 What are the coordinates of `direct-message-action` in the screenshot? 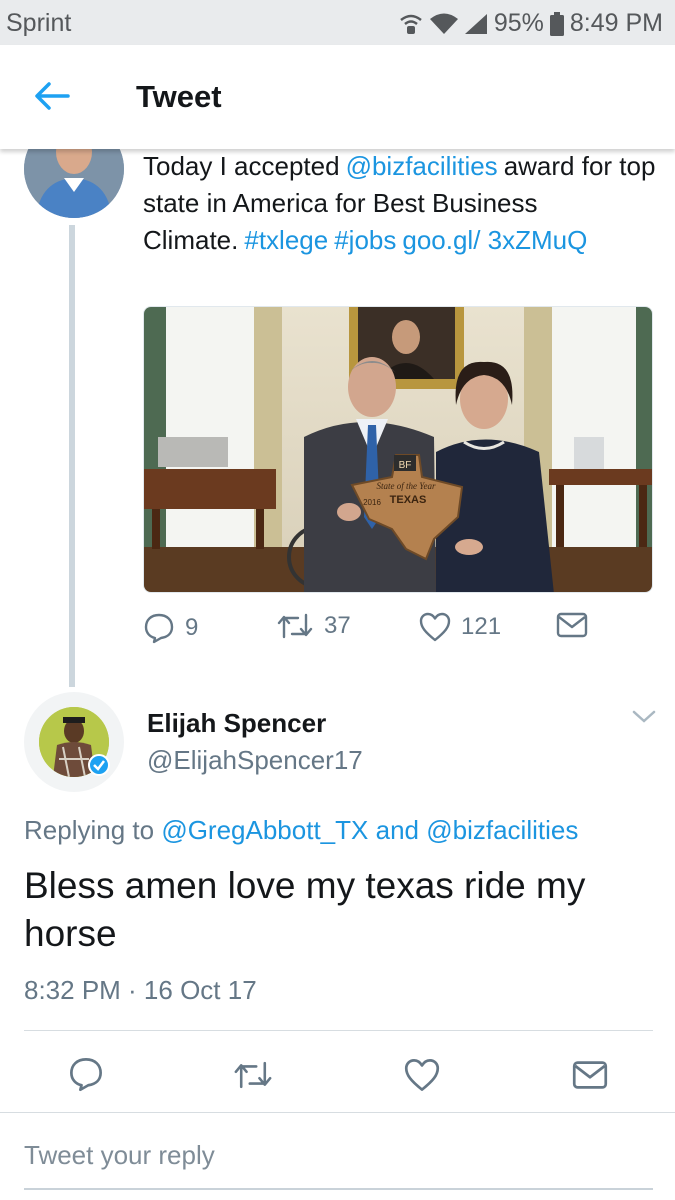 It's located at (572, 625).